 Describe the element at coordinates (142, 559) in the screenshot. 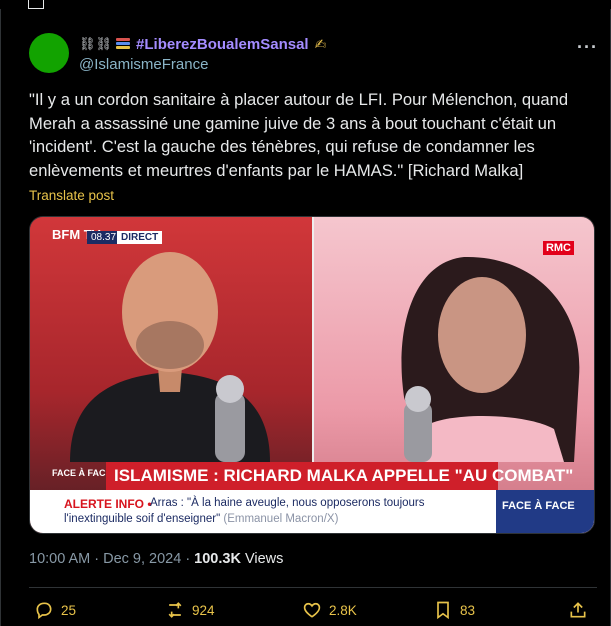

I see `post-date: Dec 9, 2024` at that location.